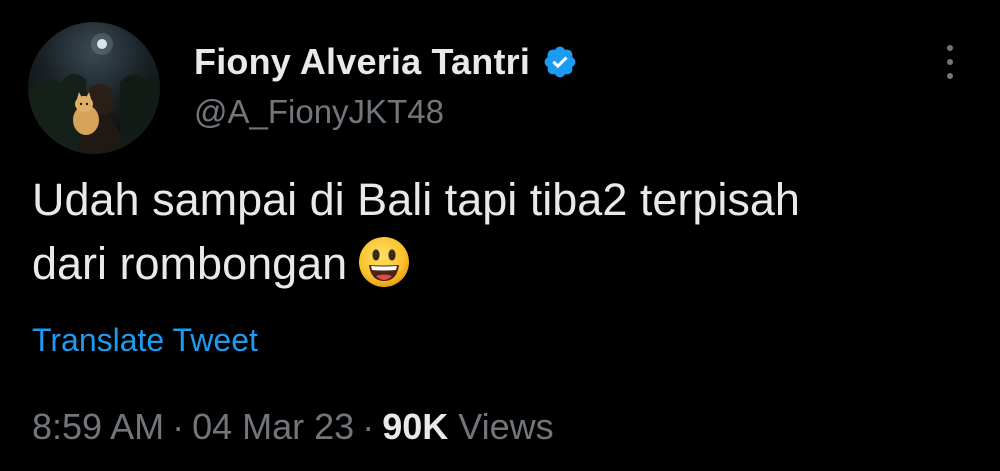 This screenshot has width=1000, height=471. I want to click on tweet-text-line-2: dari rombongan, so click(502, 264).